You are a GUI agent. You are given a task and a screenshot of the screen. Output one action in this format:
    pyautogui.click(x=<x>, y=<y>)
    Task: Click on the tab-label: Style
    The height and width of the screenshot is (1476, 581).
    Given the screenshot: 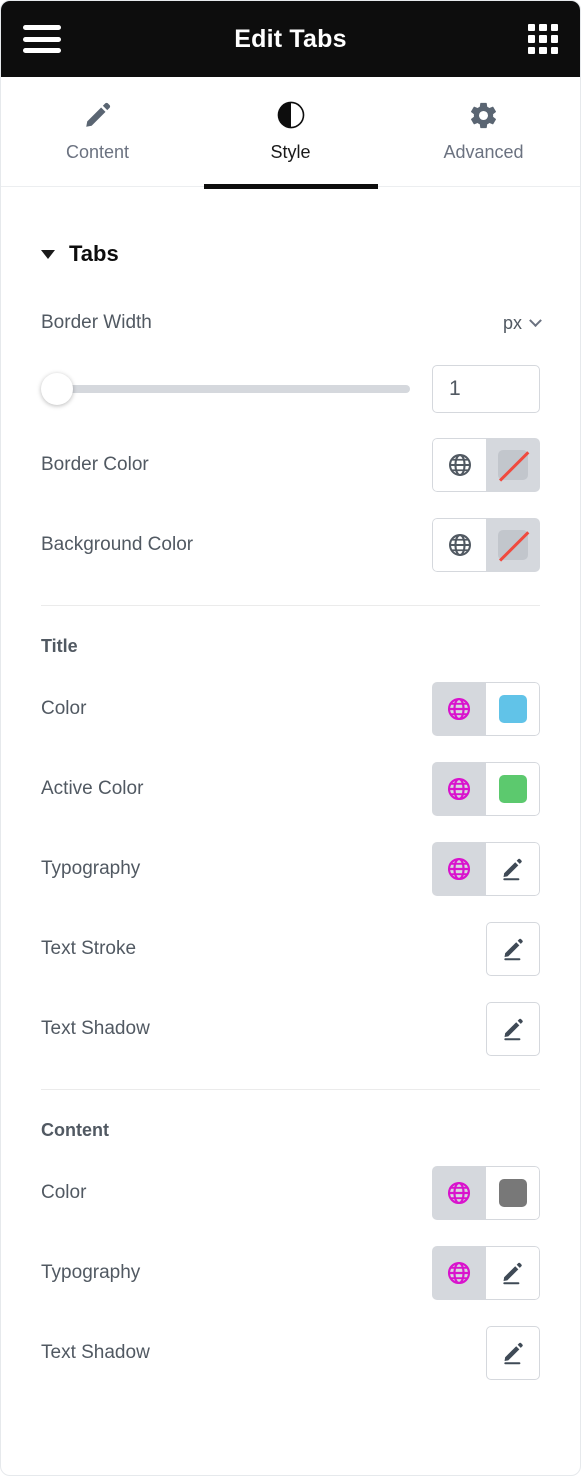 What is the action you would take?
    pyautogui.click(x=290, y=152)
    